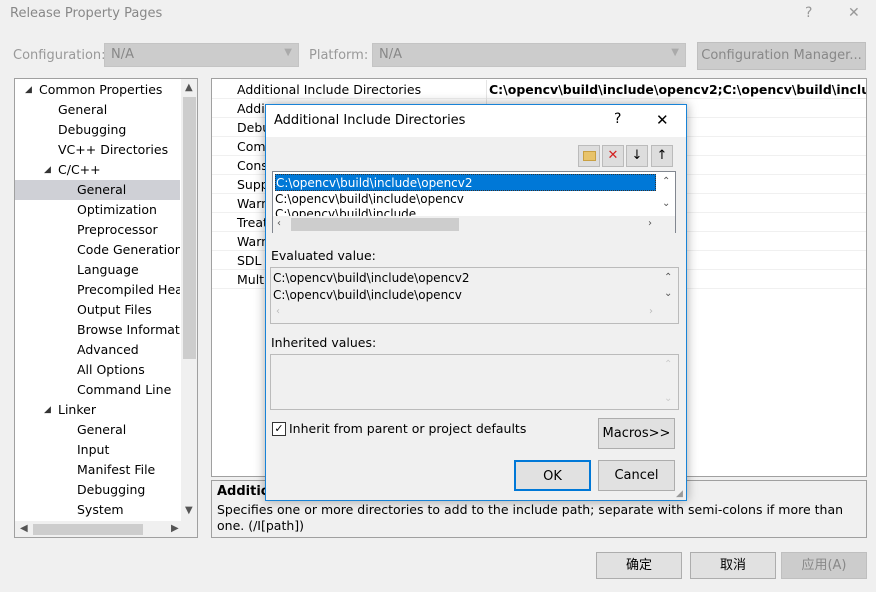  Describe the element at coordinates (252, 222) in the screenshot. I see `property-name: Treat` at that location.